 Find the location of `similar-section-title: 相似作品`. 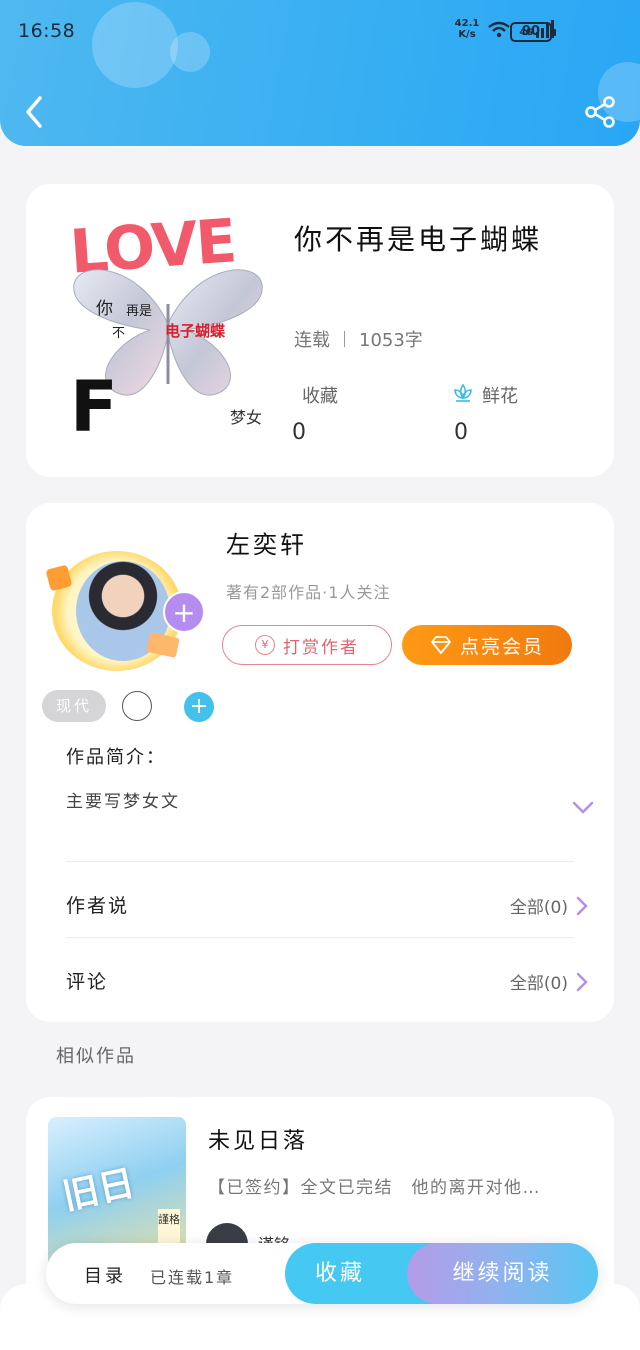

similar-section-title: 相似作品 is located at coordinates (96, 1056).